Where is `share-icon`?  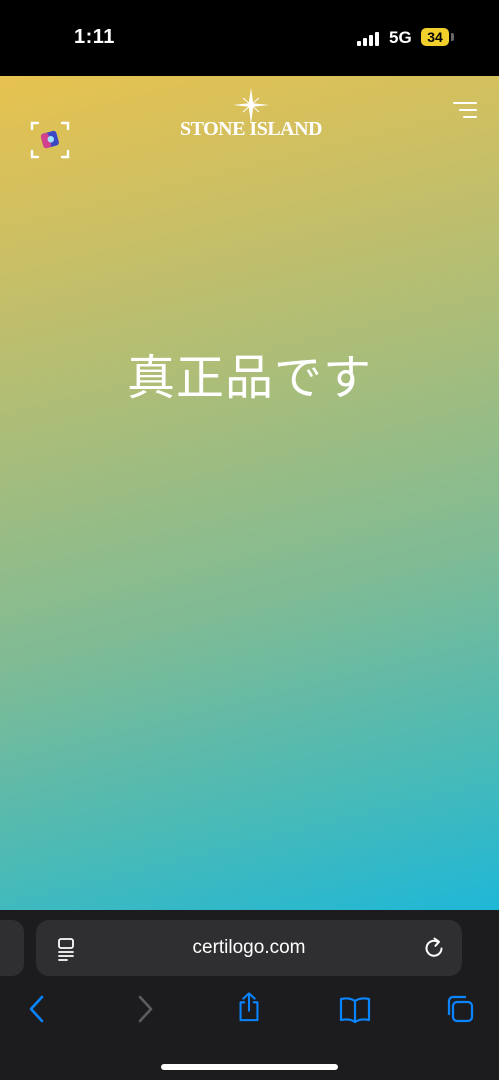
share-icon is located at coordinates (249, 1007).